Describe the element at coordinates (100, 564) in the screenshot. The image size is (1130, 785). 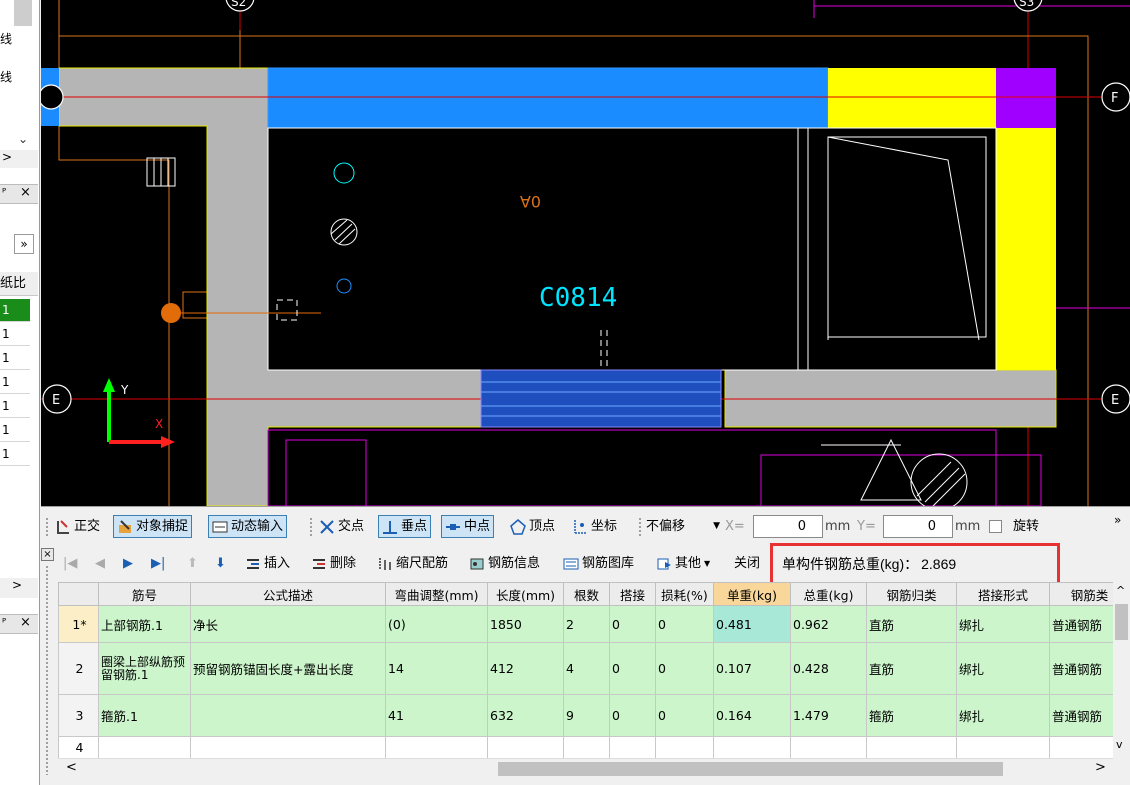
I see `prev-record-button: ◀` at that location.